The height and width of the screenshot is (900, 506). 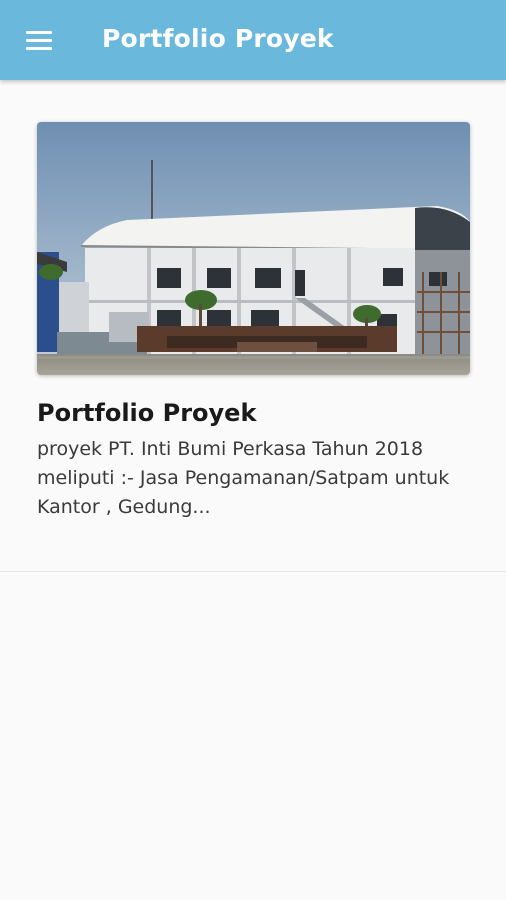 I want to click on card-title: Portfolio Proyek, so click(x=147, y=413).